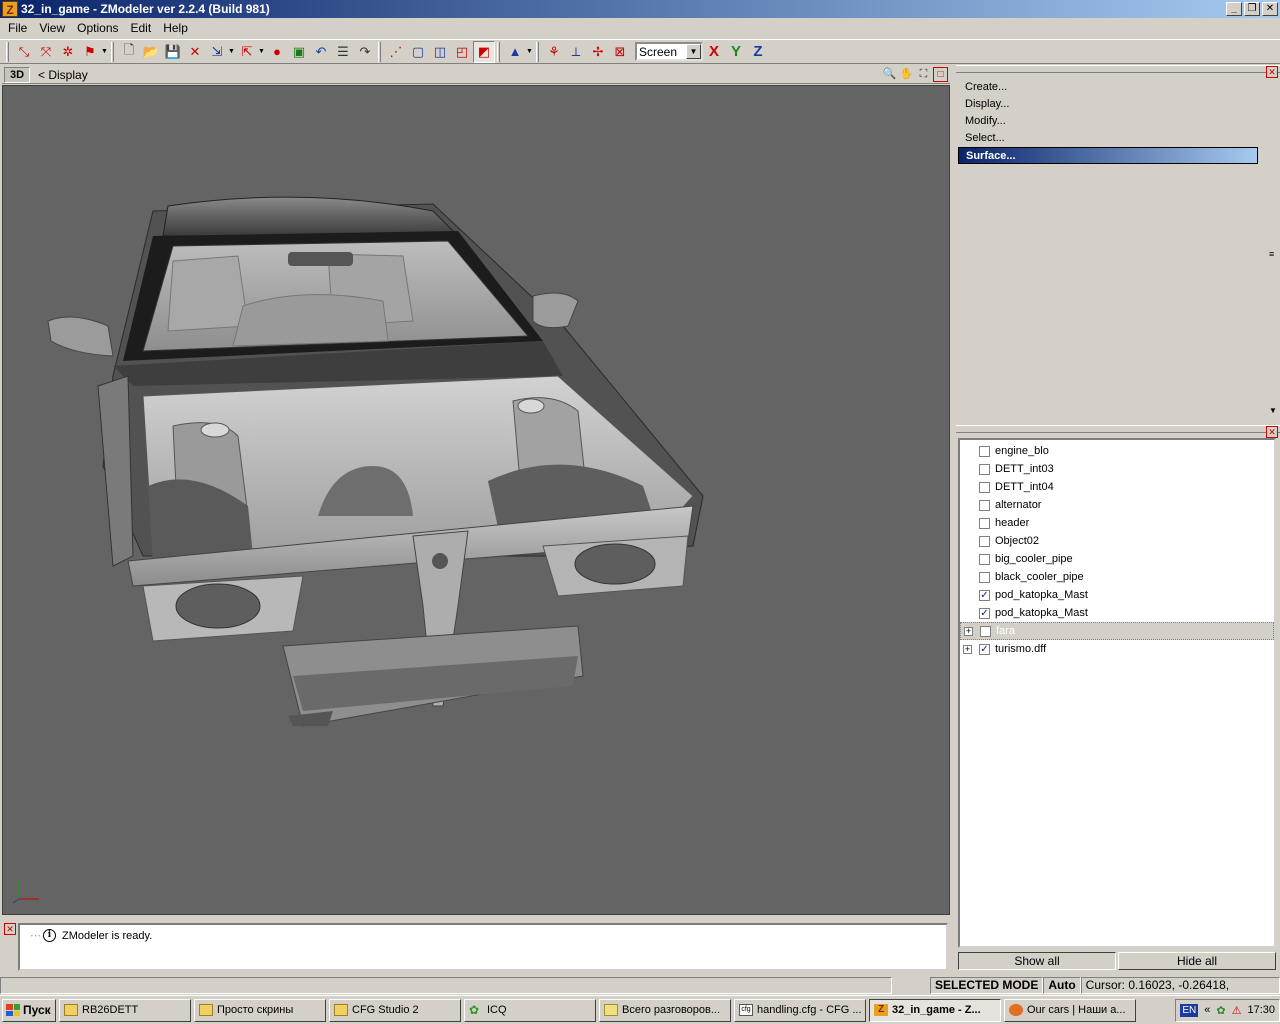 The width and height of the screenshot is (1280, 1024). I want to click on open-file-icon: 📂, so click(151, 52).